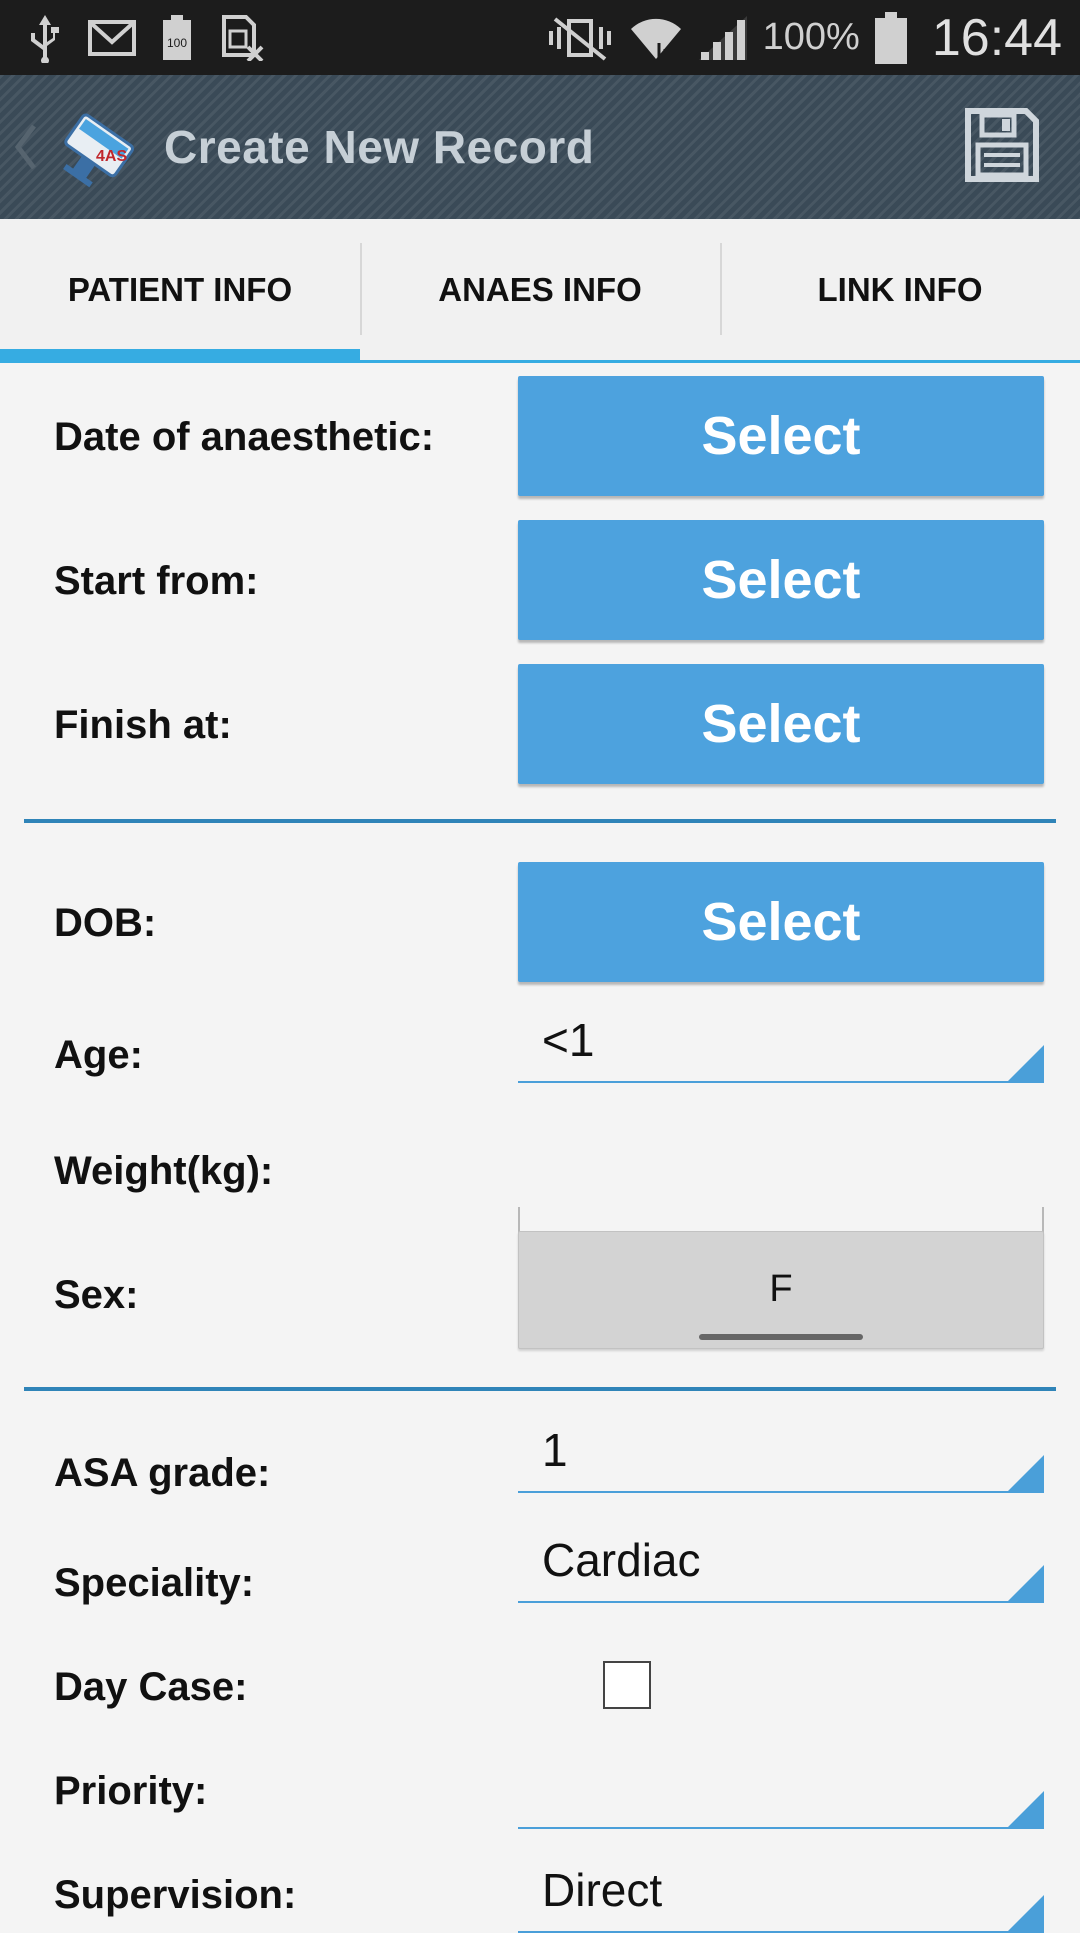 The image size is (1080, 1933). Describe the element at coordinates (131, 1791) in the screenshot. I see `priority-label: Priority:` at that location.